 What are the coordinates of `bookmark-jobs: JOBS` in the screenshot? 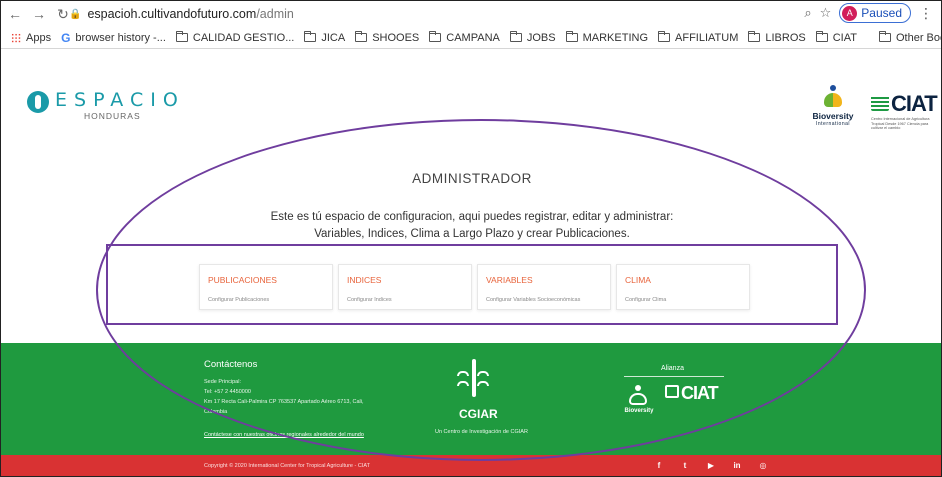 It's located at (532, 37).